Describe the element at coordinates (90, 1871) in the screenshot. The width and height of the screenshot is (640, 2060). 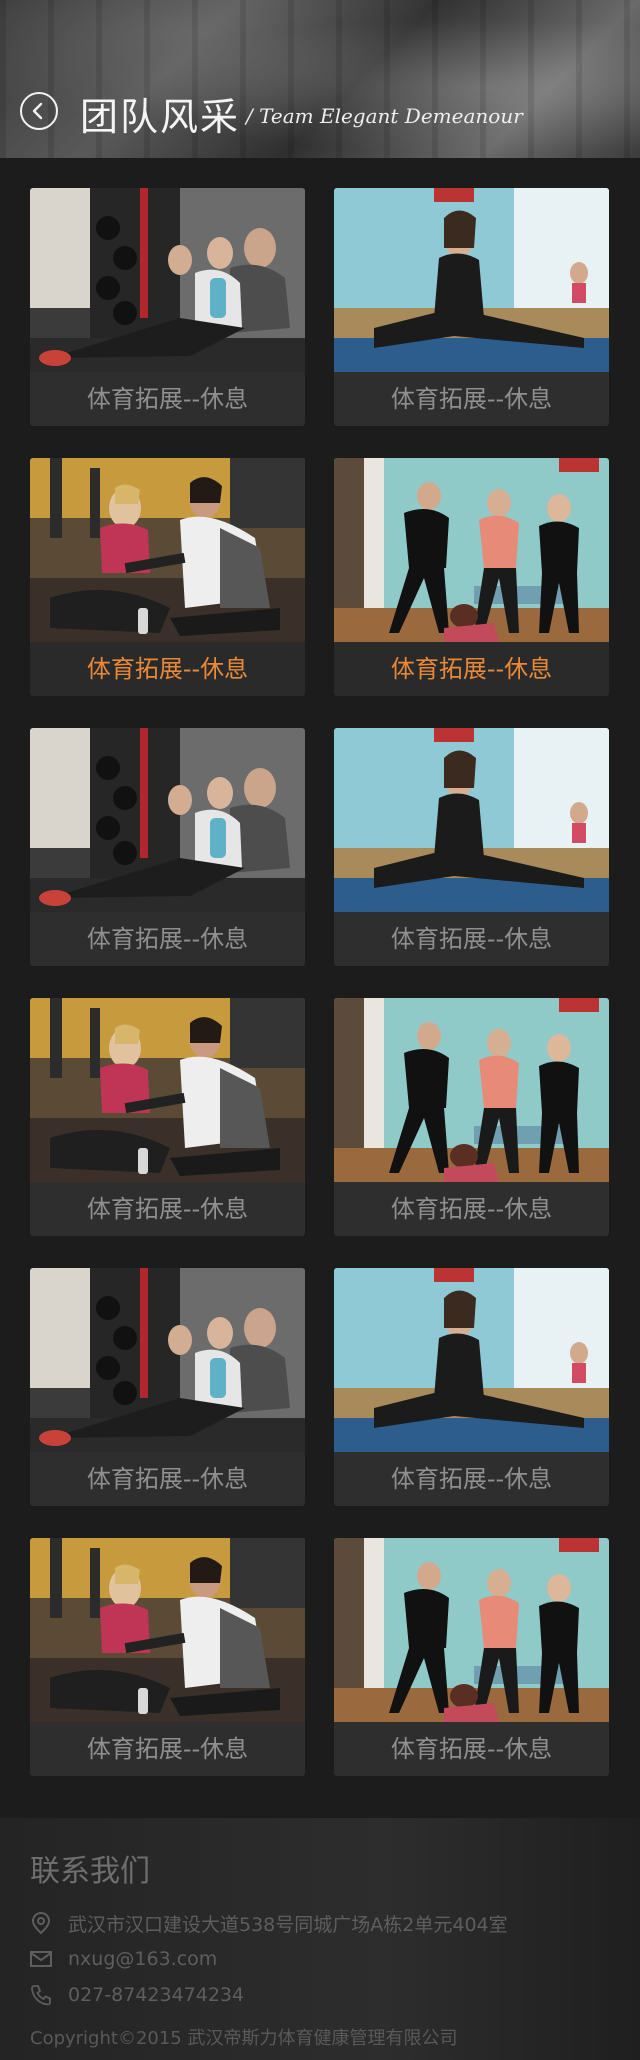
I see `contact-title: 联系我们` at that location.